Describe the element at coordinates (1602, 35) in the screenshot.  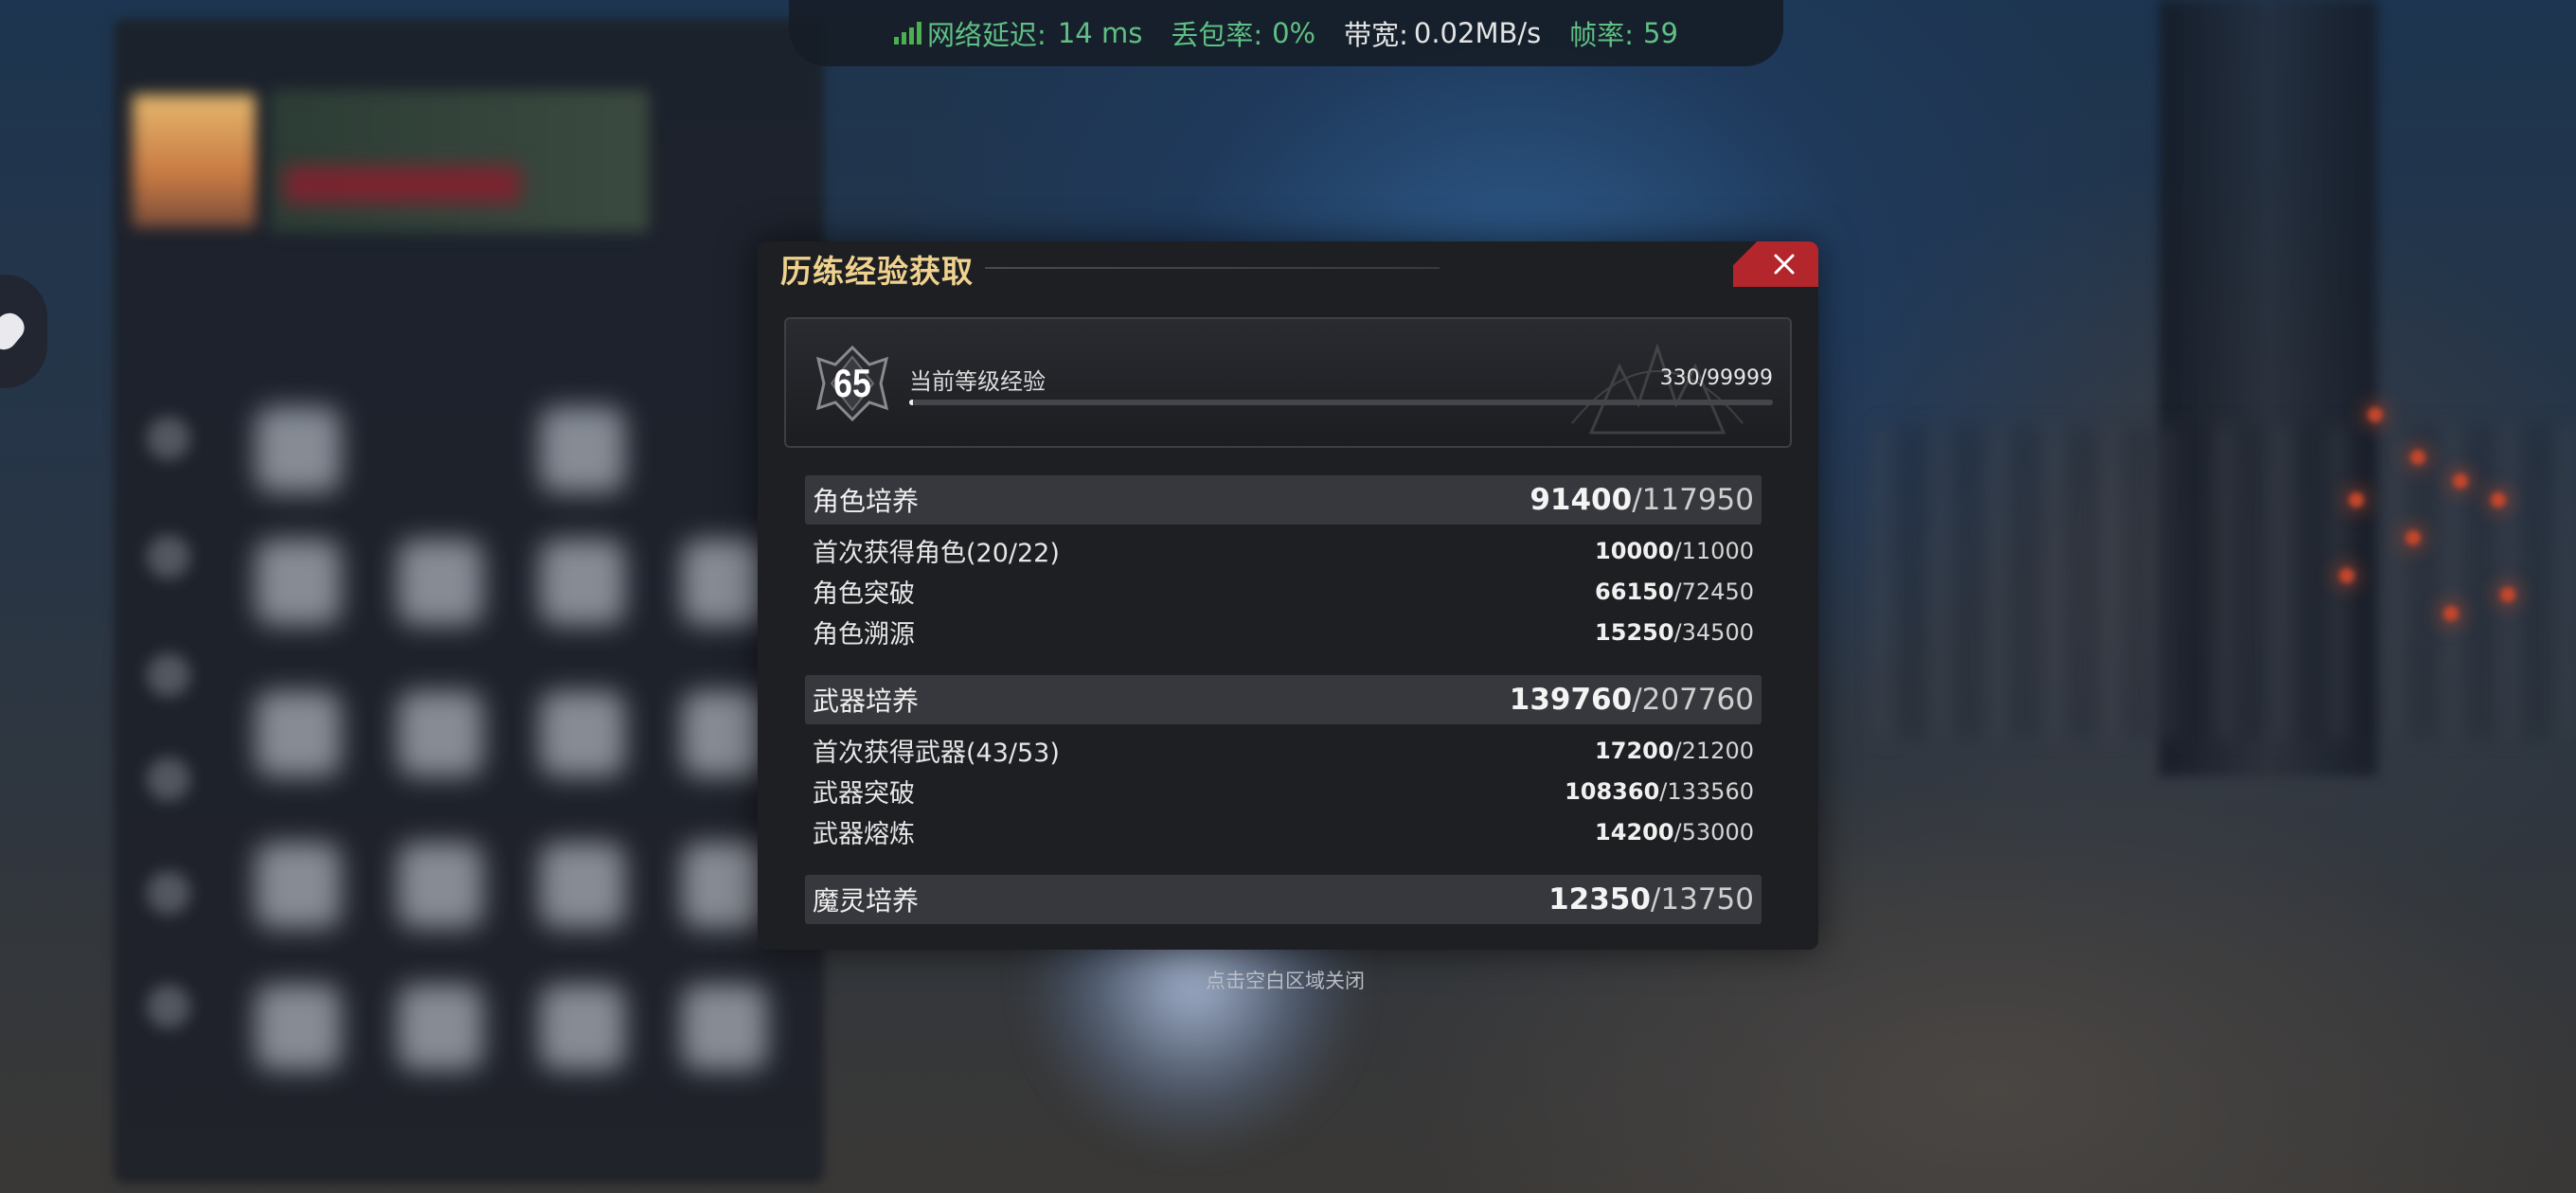
I see `frame-rate-label: 帧率:` at that location.